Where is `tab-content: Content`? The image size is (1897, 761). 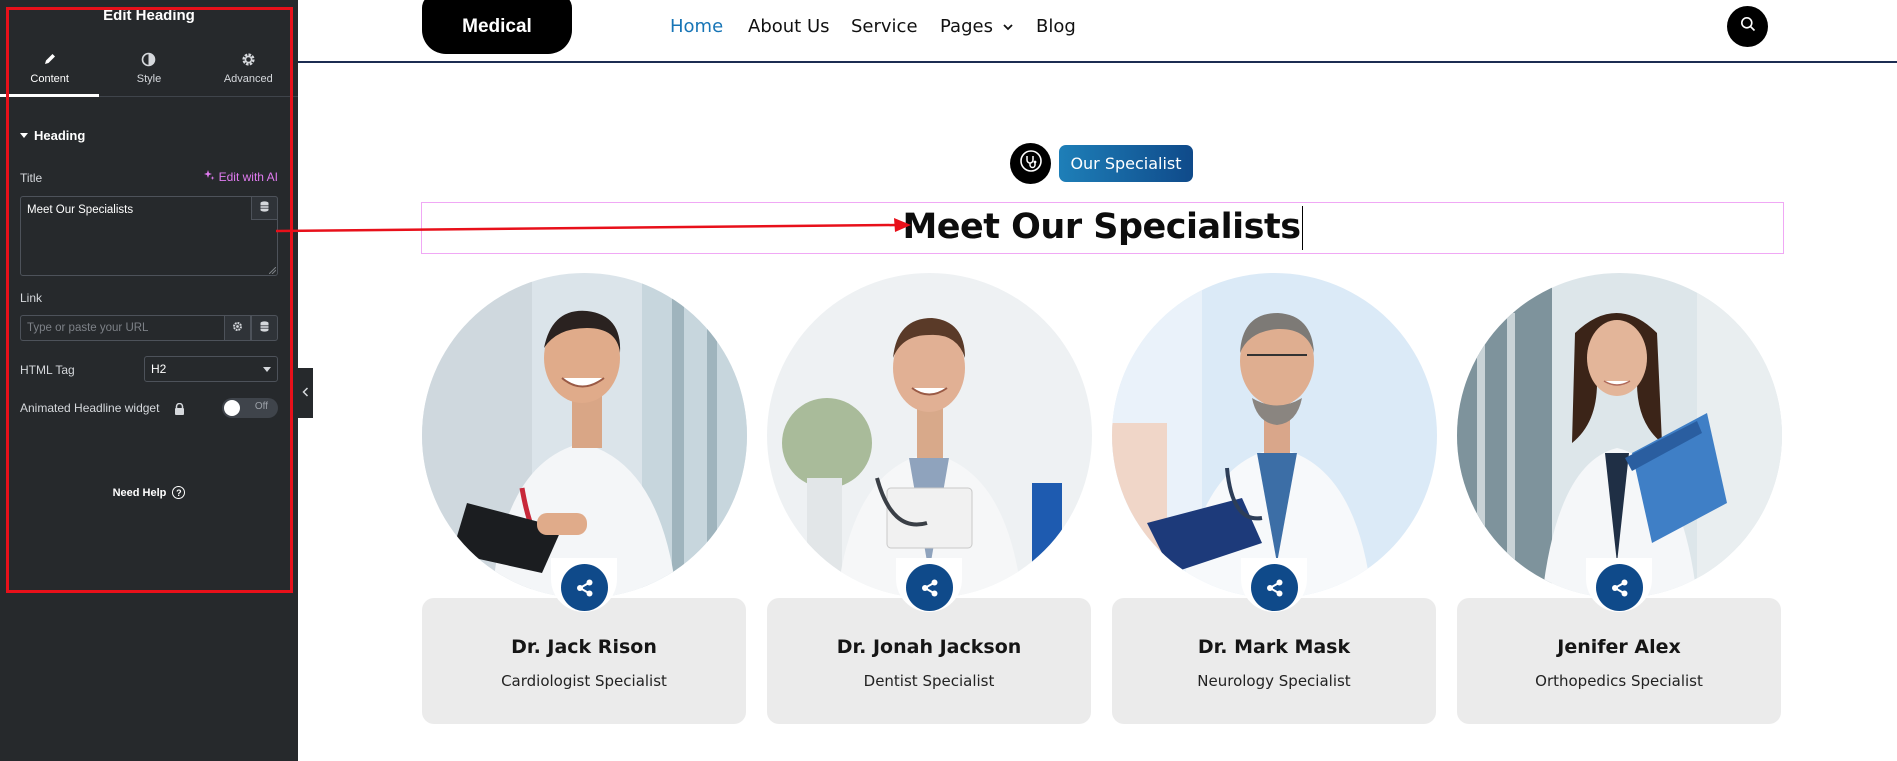
tab-content: Content is located at coordinates (50, 68).